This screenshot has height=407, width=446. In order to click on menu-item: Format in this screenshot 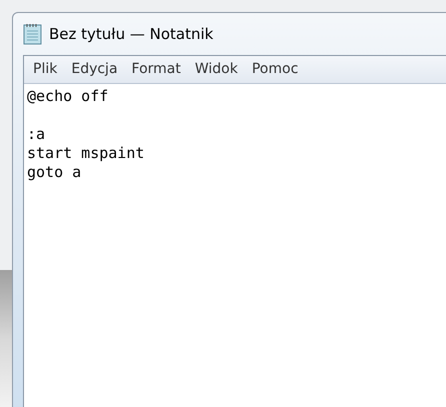, I will do `click(156, 69)`.